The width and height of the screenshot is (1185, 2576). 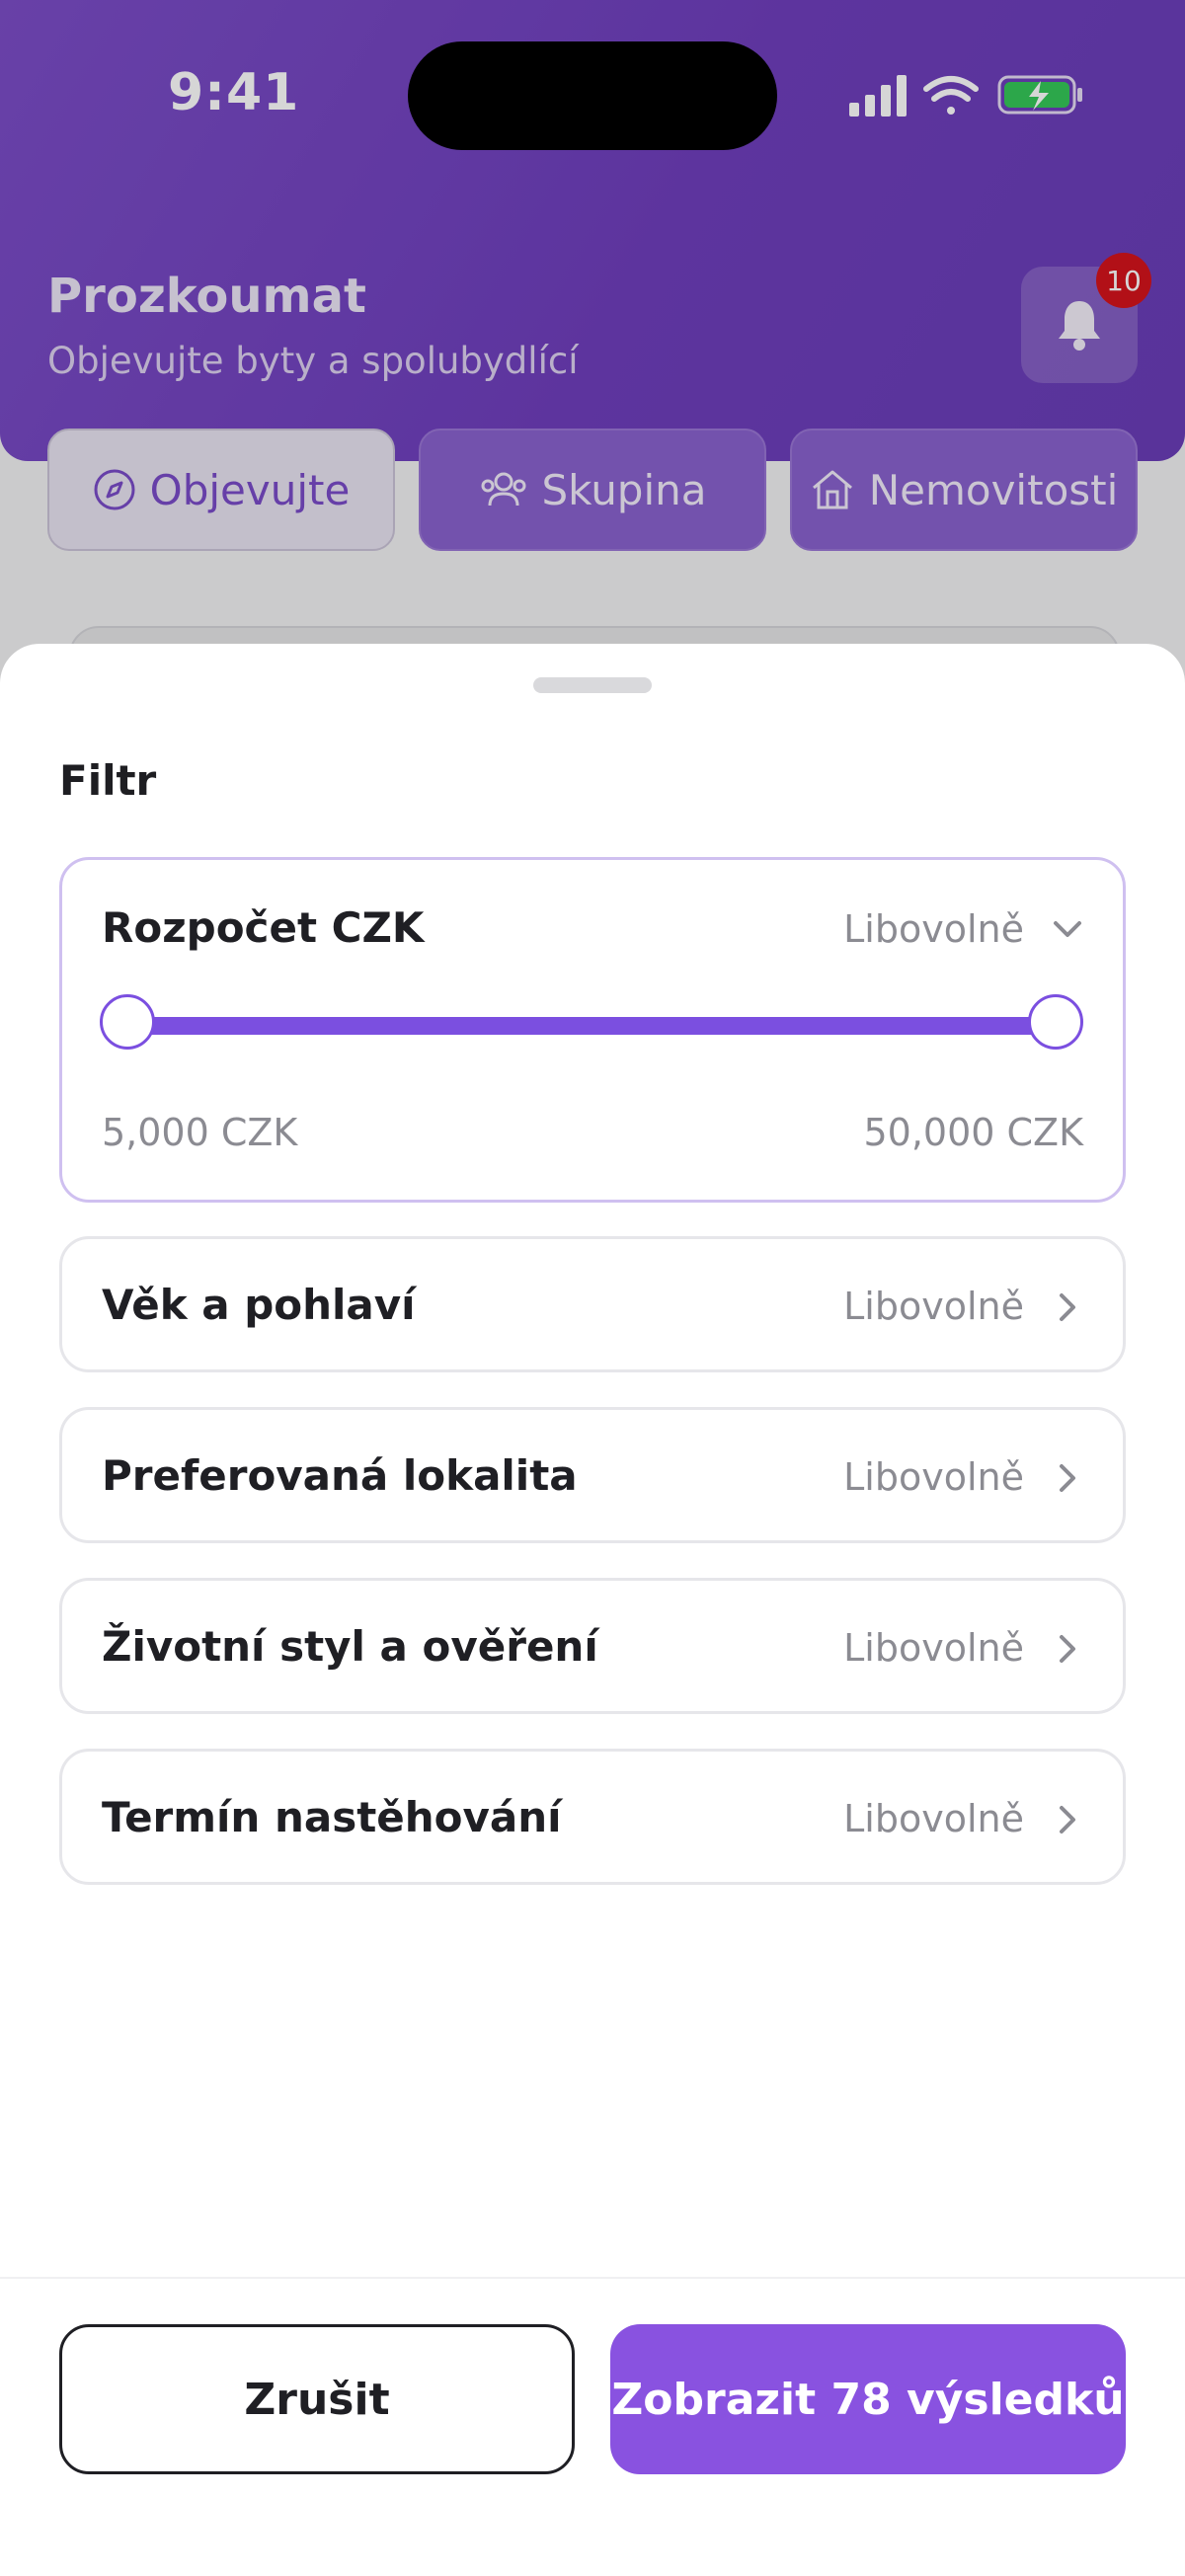 What do you see at coordinates (592, 2426) in the screenshot?
I see `action-bar: Zrušit Zobrazit 78 výsledků` at bounding box center [592, 2426].